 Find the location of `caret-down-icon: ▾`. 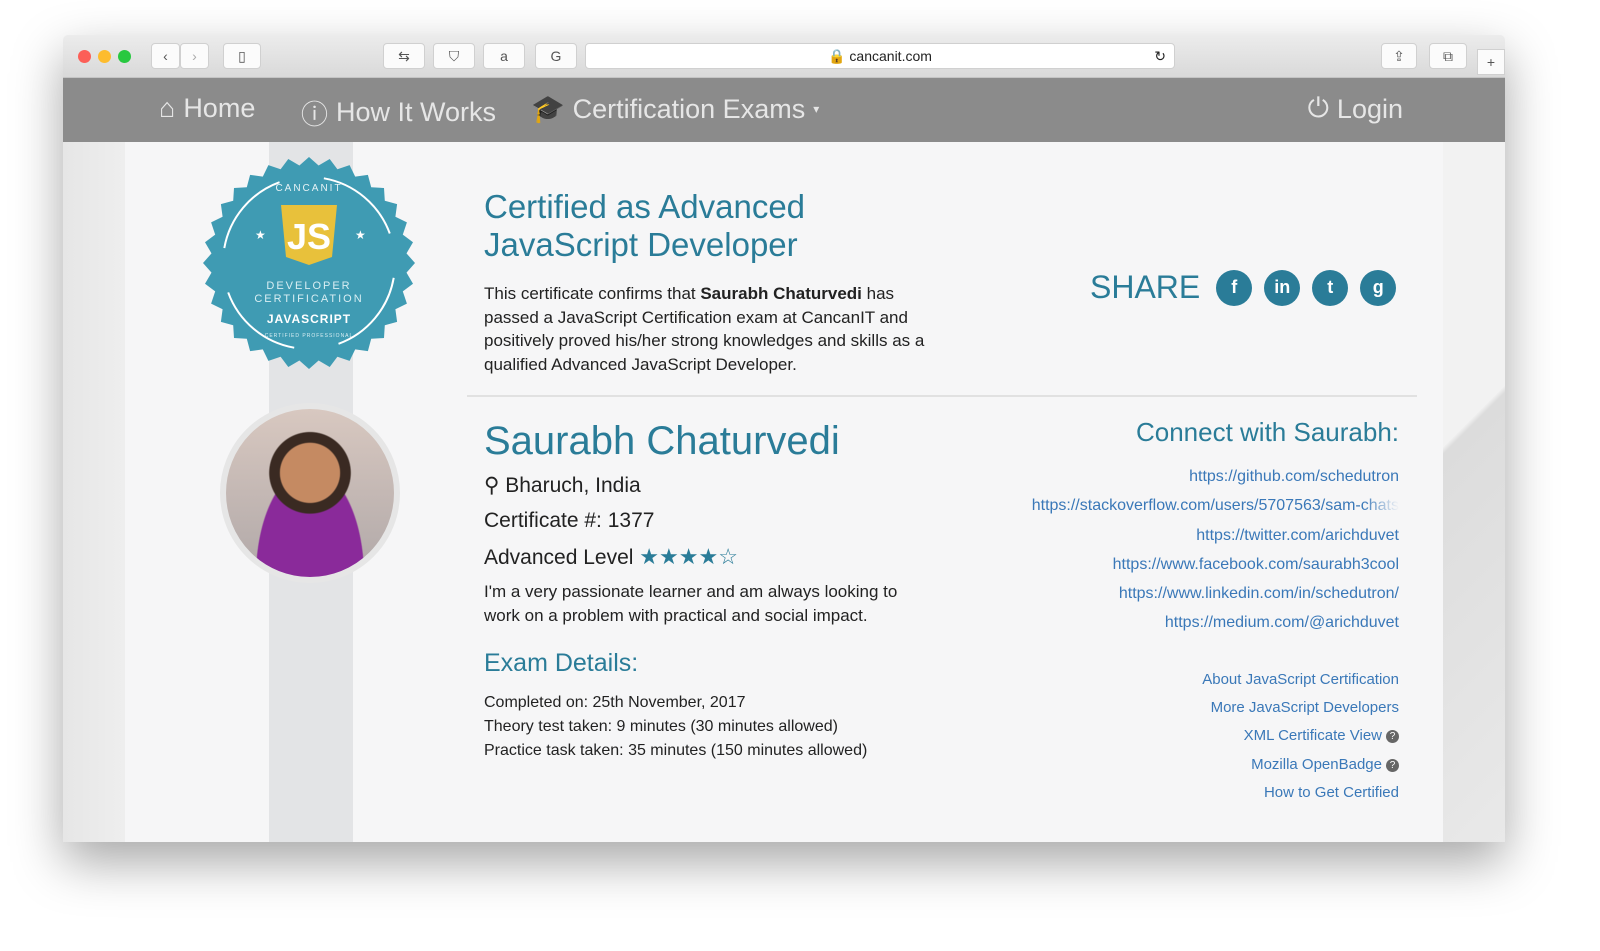

caret-down-icon: ▾ is located at coordinates (816, 109).